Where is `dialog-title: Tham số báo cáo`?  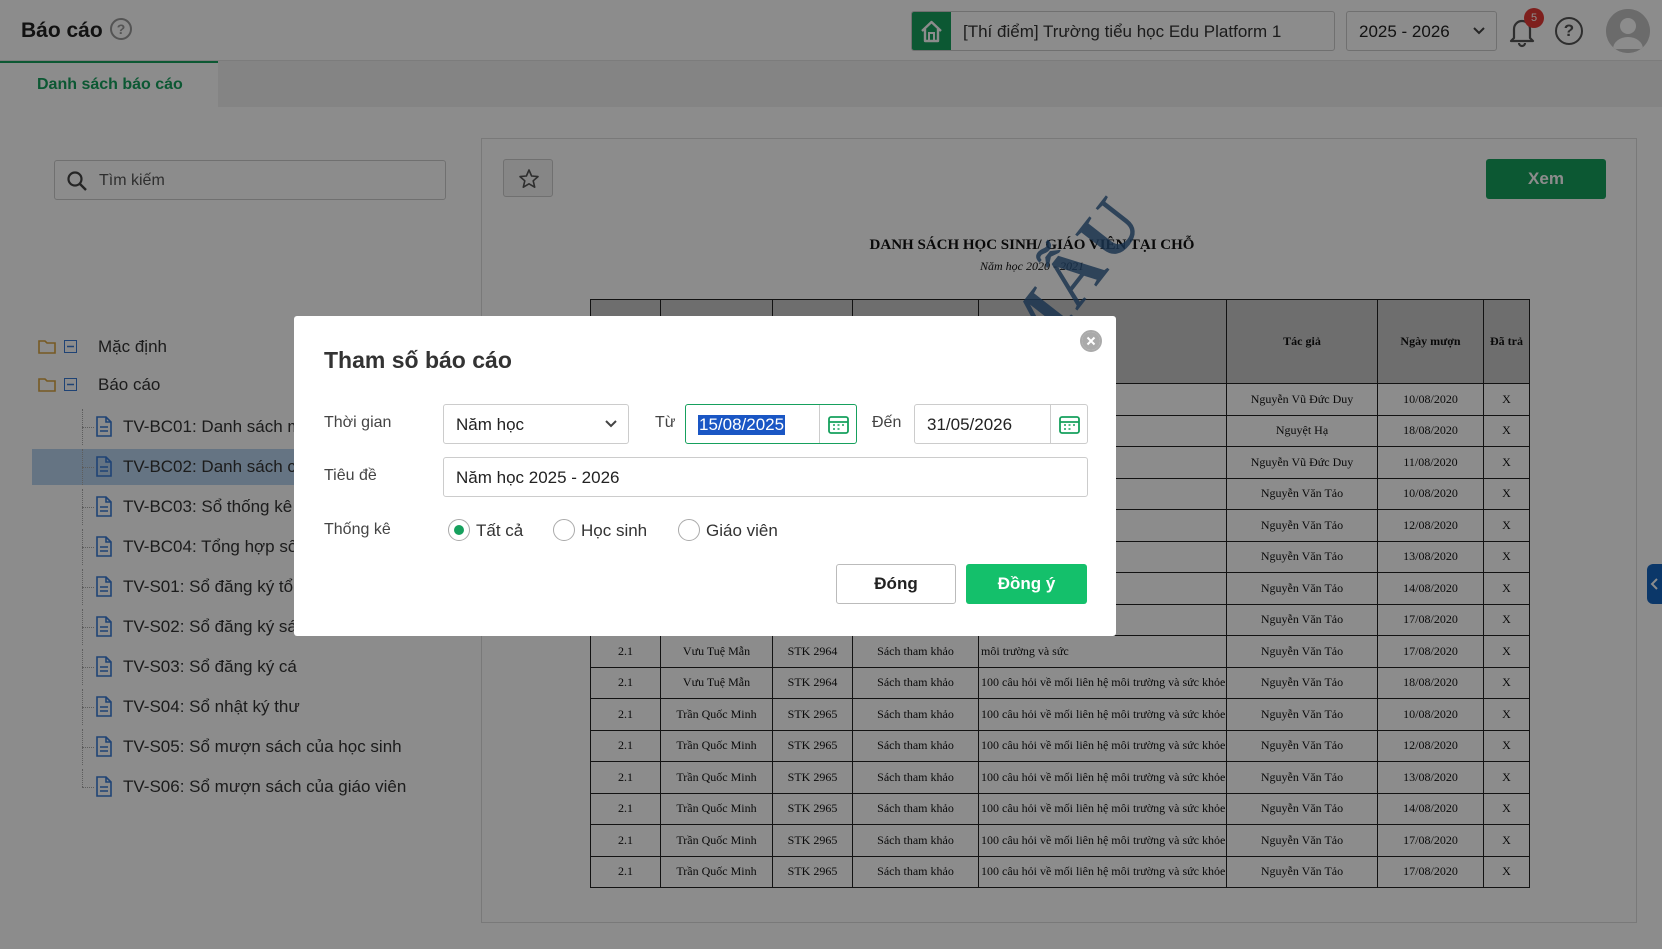
dialog-title: Tham số báo cáo is located at coordinates (418, 360).